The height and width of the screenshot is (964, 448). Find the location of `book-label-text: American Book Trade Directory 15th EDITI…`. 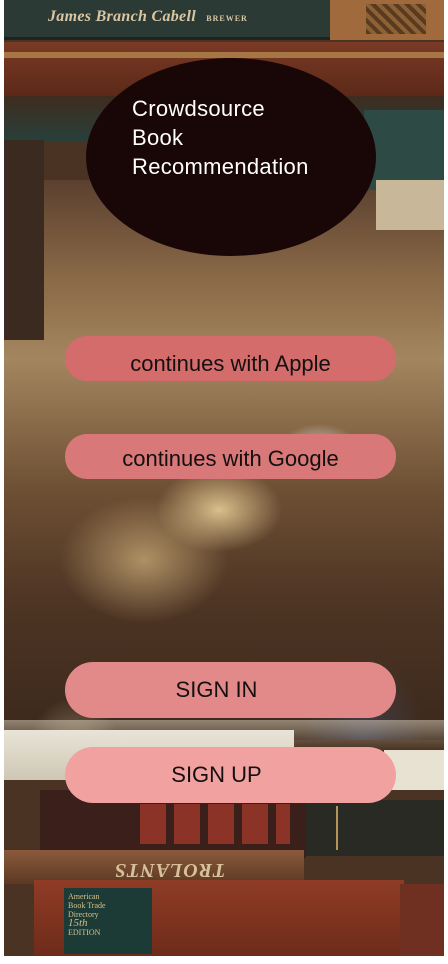

book-label-text: American Book Trade Directory 15th EDITI… is located at coordinates (108, 912).